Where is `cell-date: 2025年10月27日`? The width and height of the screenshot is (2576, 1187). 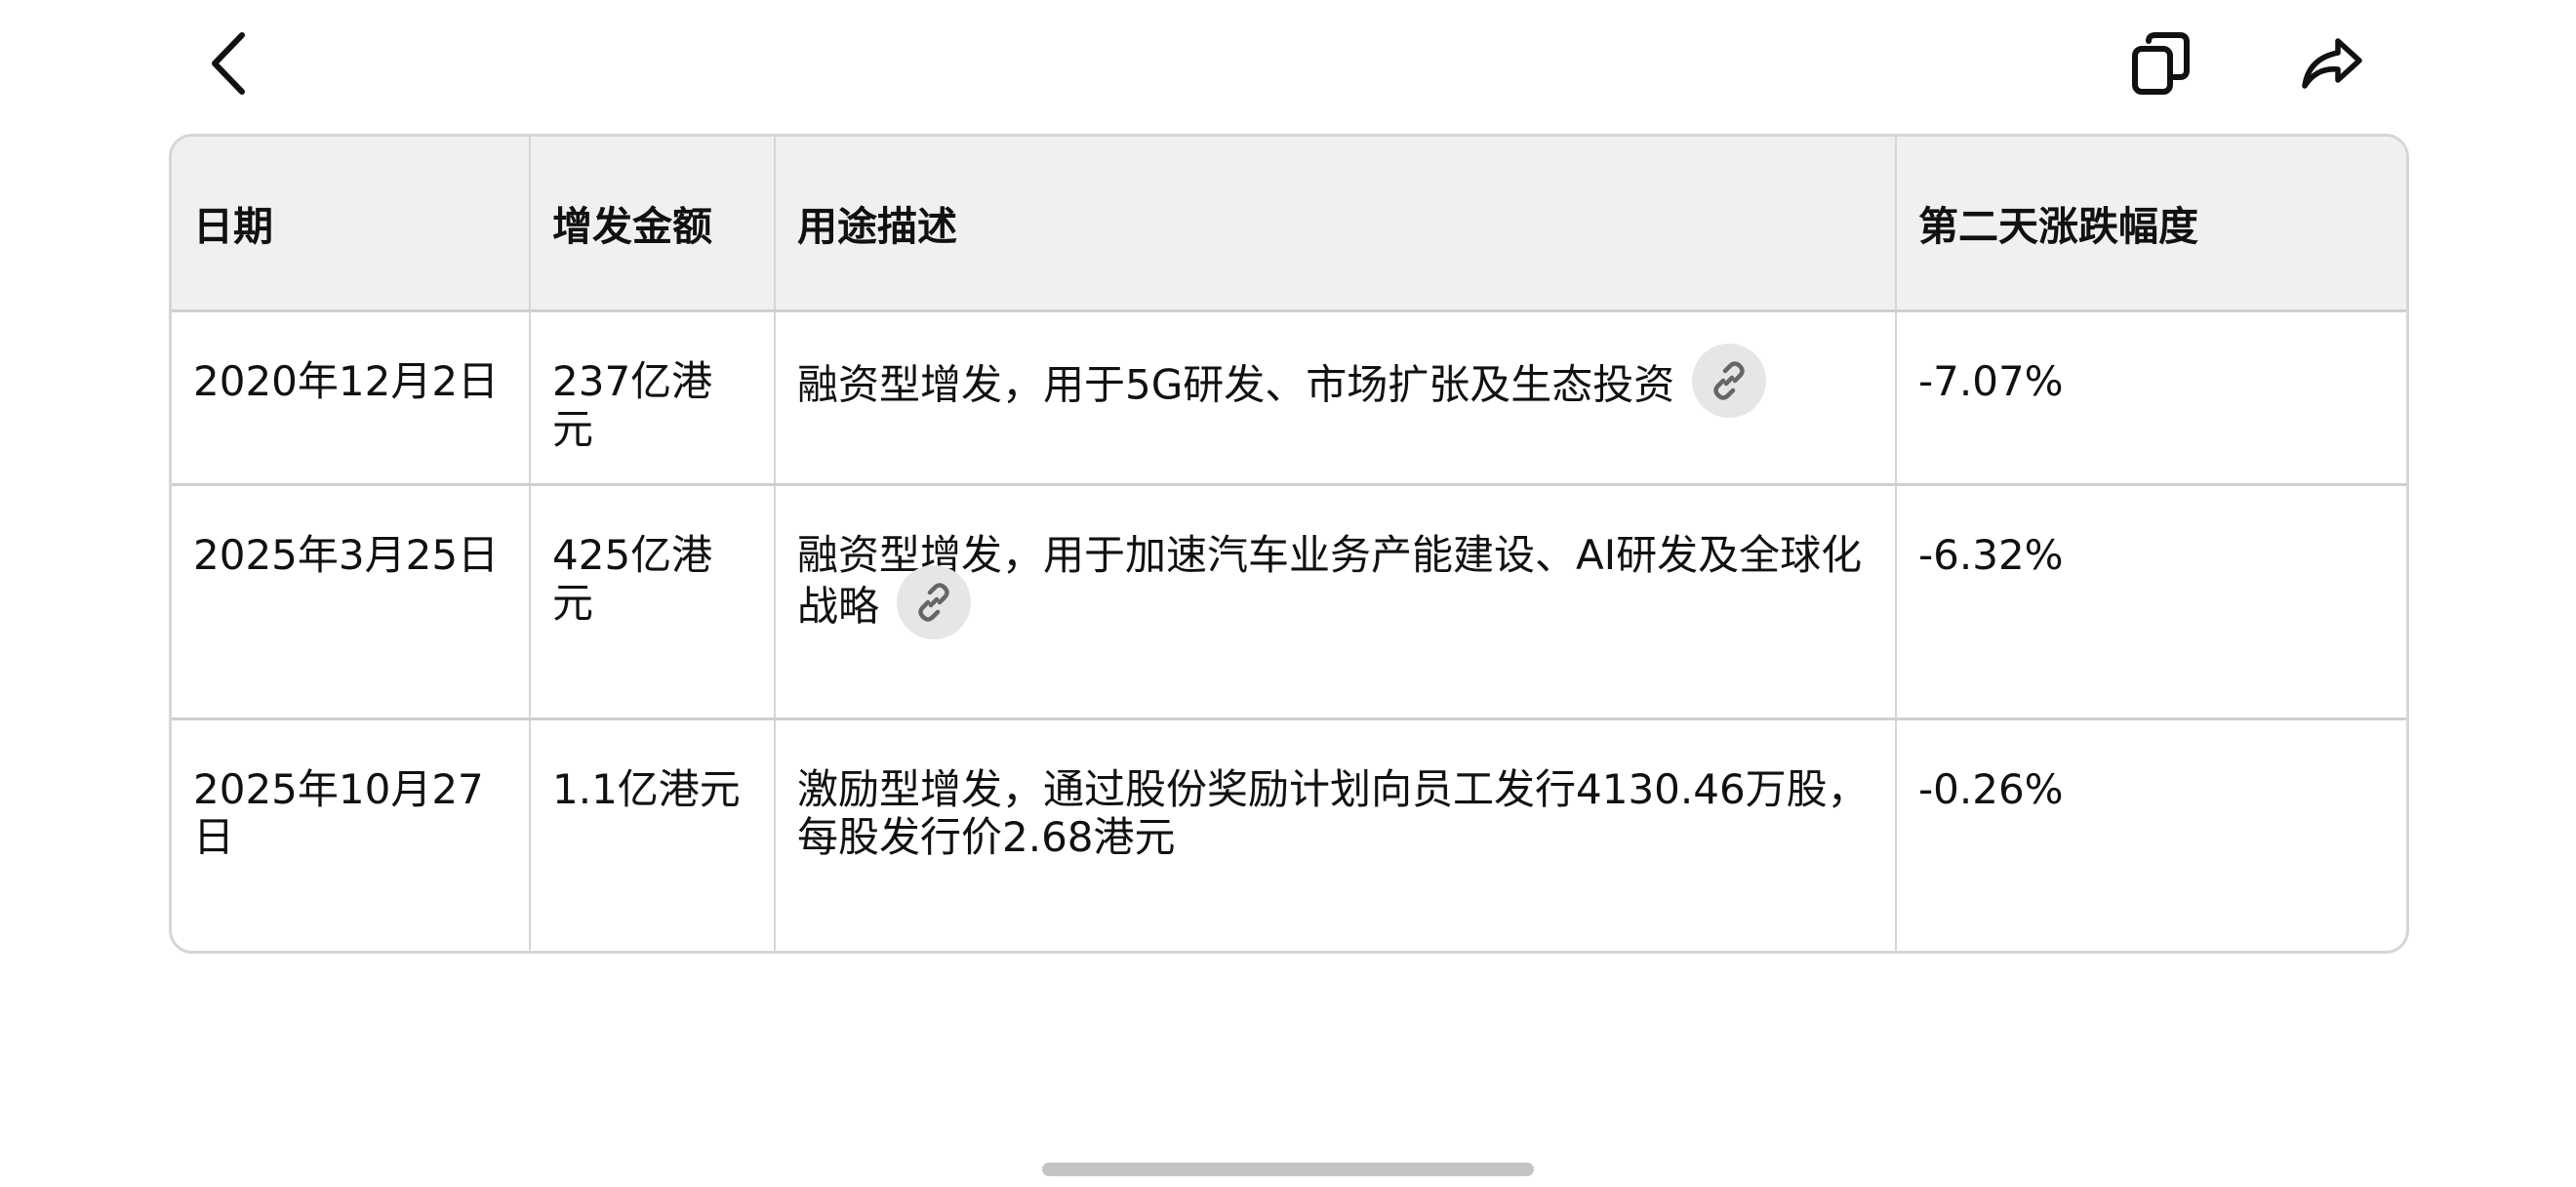 cell-date: 2025年10月27日 is located at coordinates (351, 834).